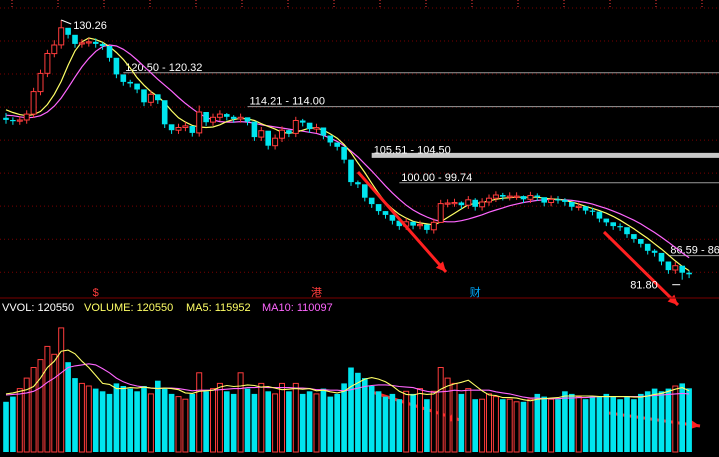 The width and height of the screenshot is (719, 457). What do you see at coordinates (287, 102) in the screenshot?
I see `level-label: 114.21 - 114.00` at bounding box center [287, 102].